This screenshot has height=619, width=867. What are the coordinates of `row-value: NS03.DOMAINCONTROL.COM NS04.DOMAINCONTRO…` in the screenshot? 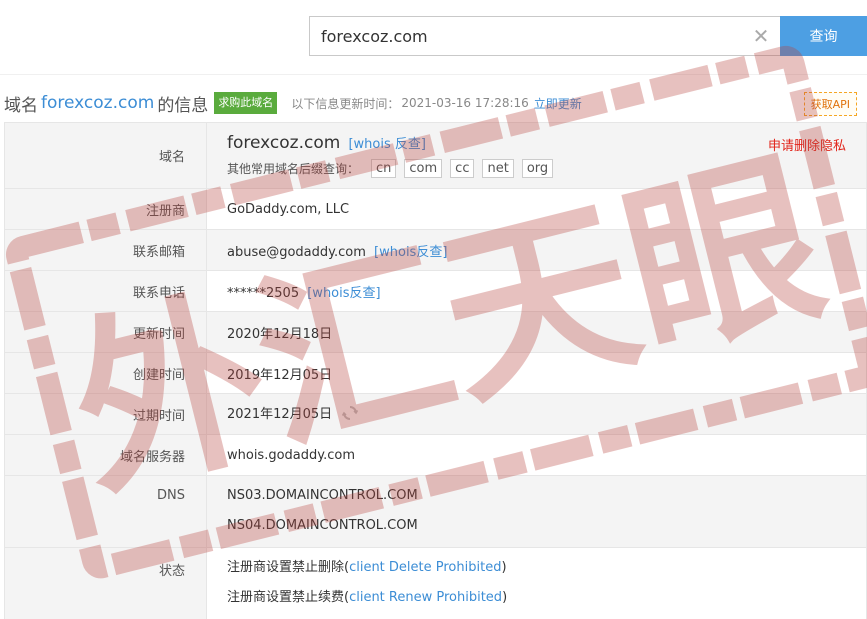 It's located at (536, 511).